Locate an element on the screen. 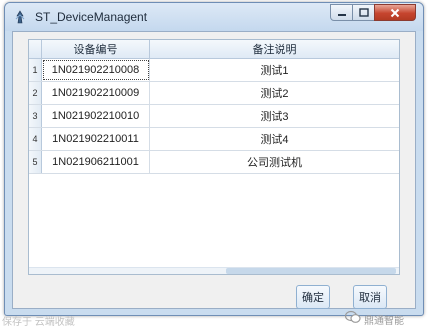 This screenshot has height=329, width=432. ok-button: 确定 is located at coordinates (313, 297).